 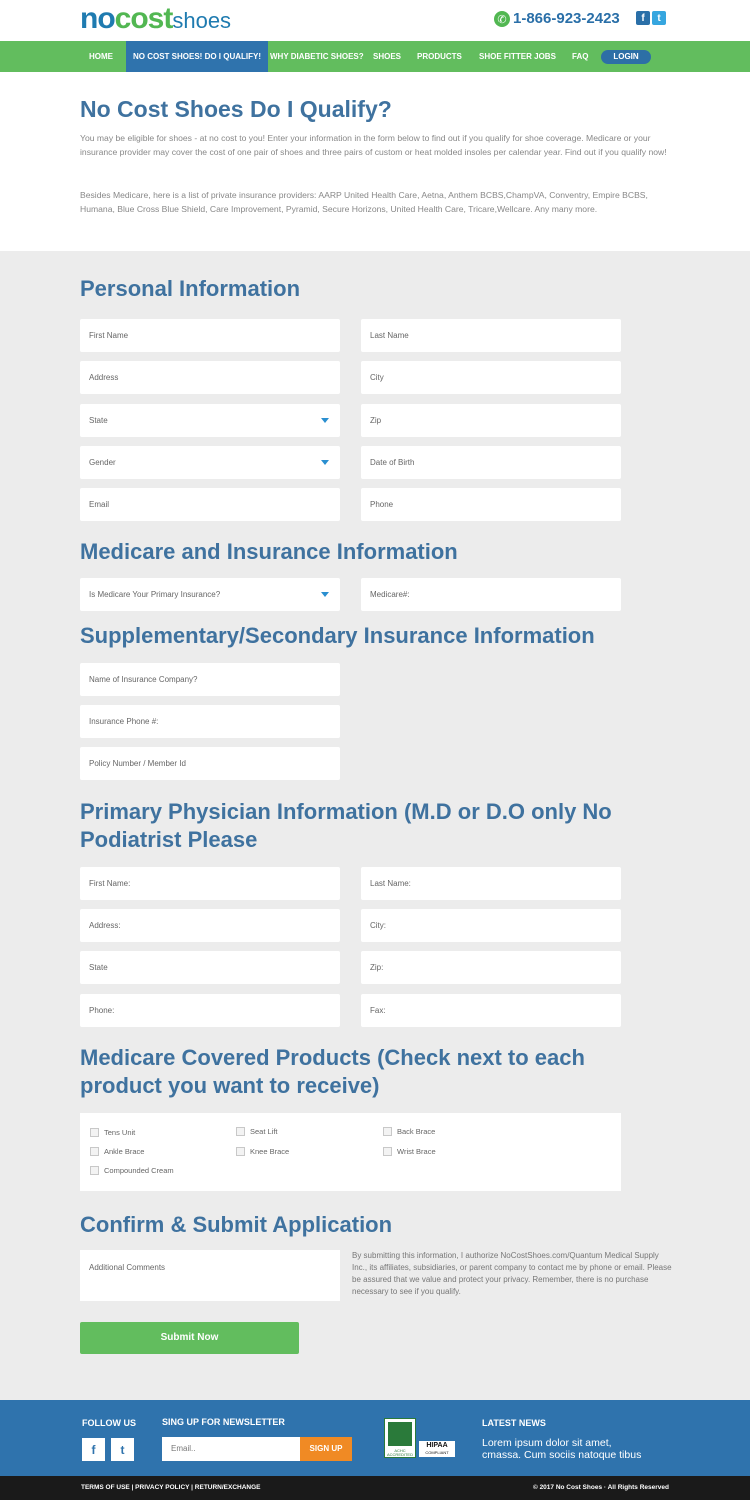 I want to click on checkbox-back-brace: Back Brace, so click(x=409, y=1131).